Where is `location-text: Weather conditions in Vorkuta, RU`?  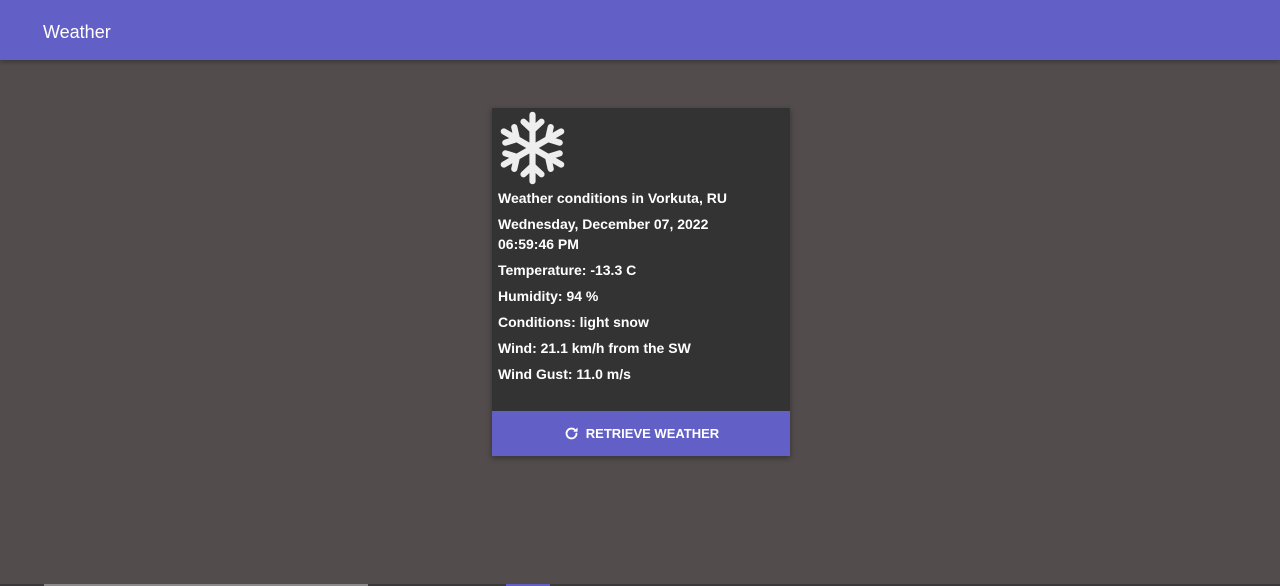
location-text: Weather conditions in Vorkuta, RU is located at coordinates (612, 198).